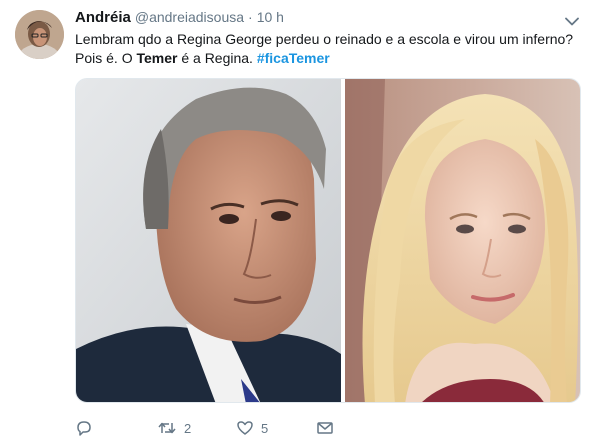  I want to click on direct-message-button, so click(325, 428).